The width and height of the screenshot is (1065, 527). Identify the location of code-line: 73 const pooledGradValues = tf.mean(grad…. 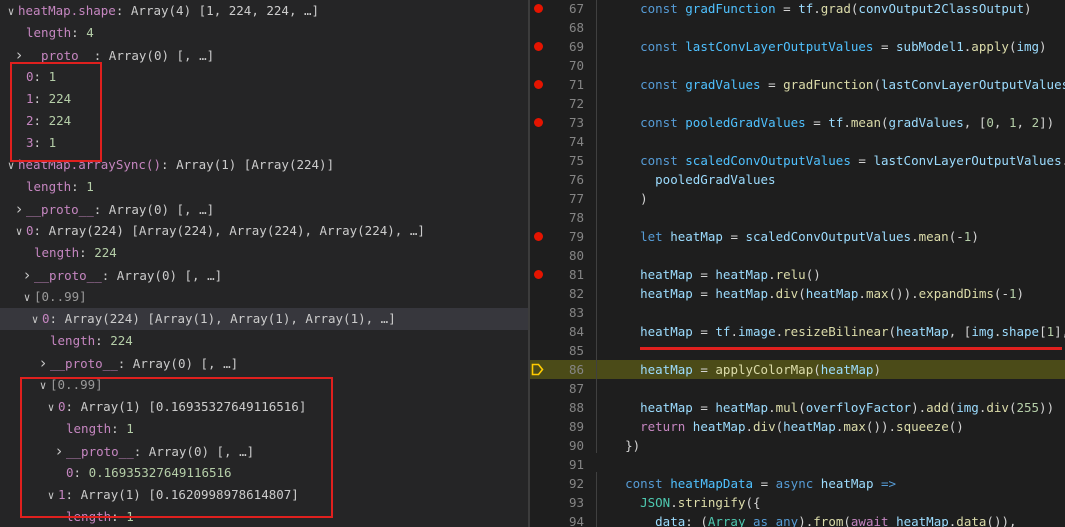
(797, 122).